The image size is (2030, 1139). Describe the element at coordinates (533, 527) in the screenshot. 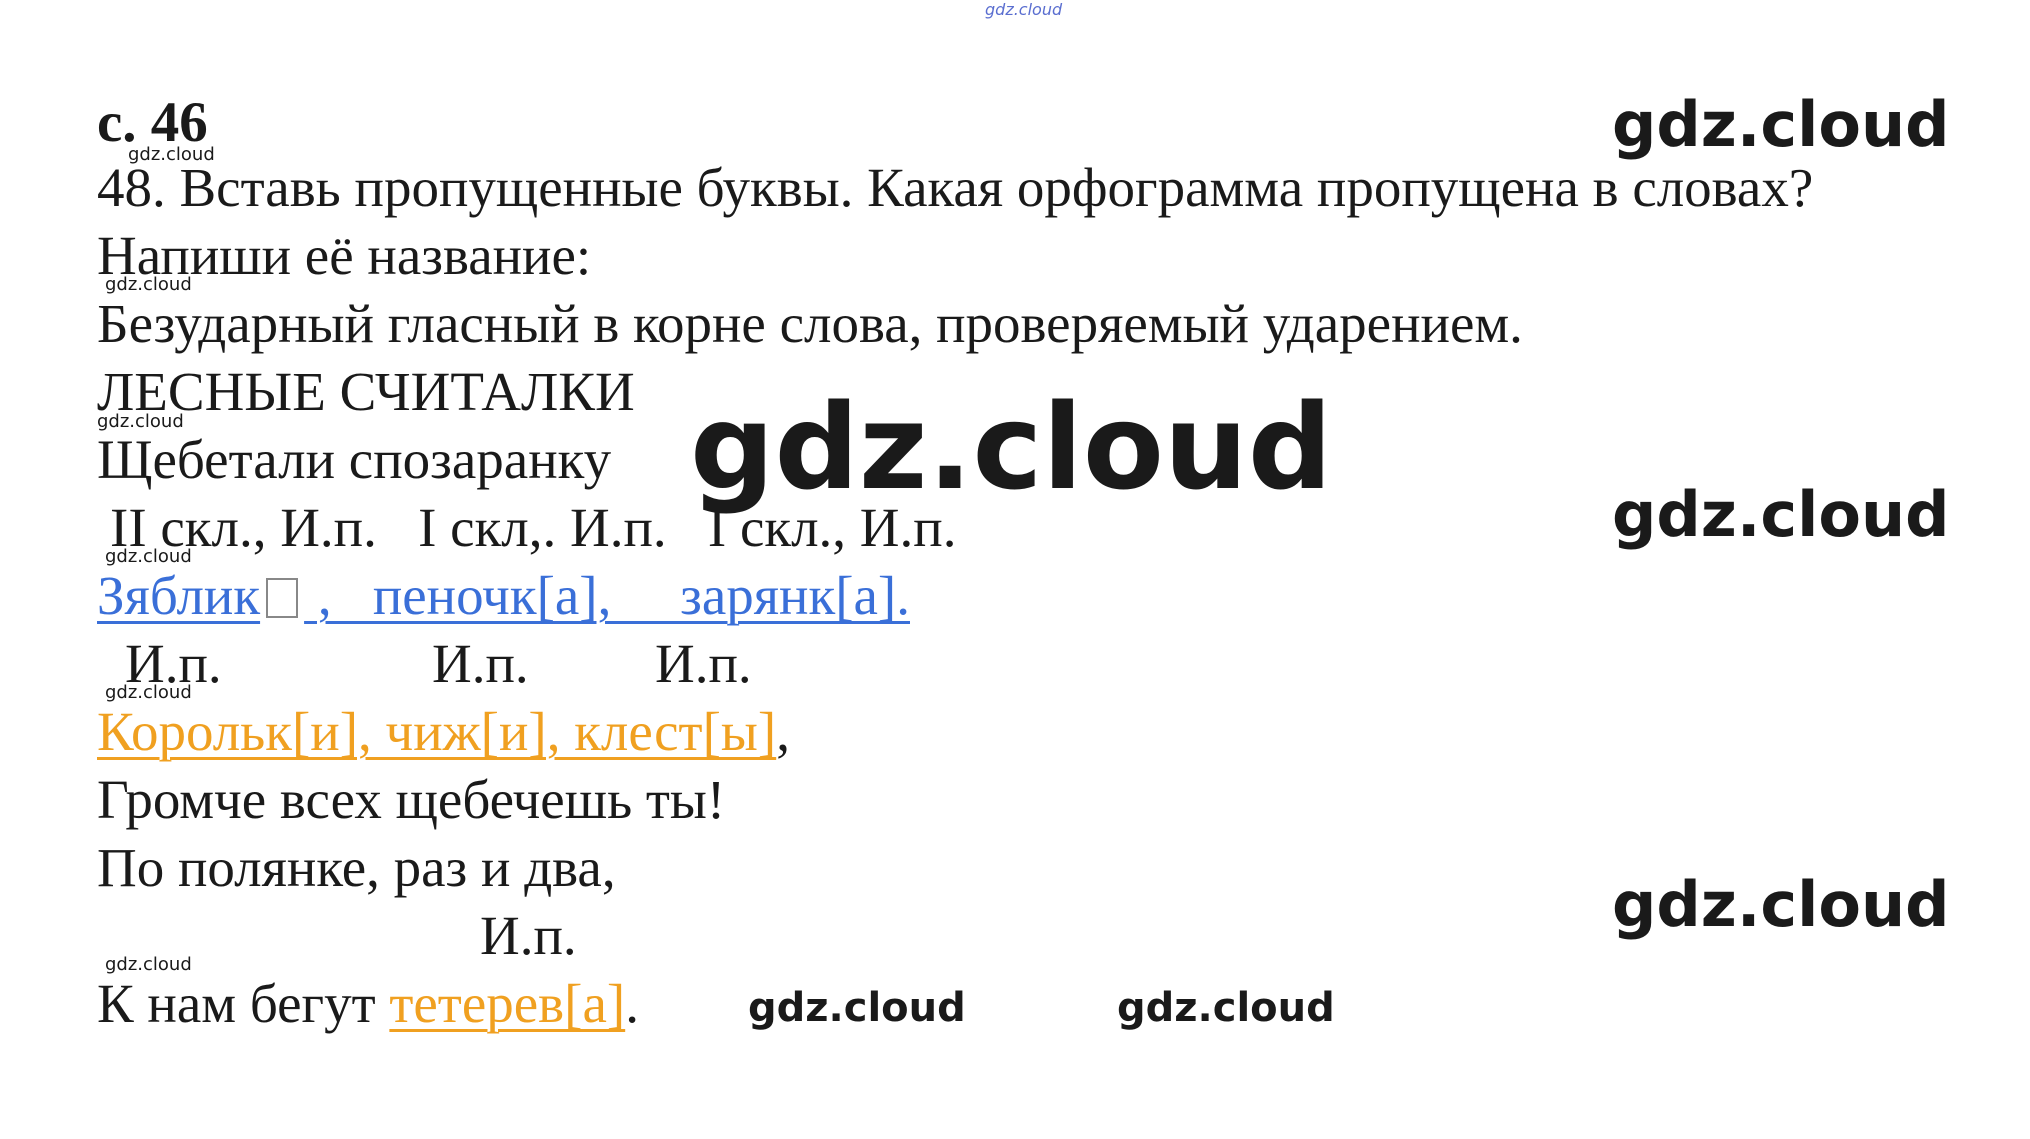

I see `annotation-line-1: II скл., И.п. I скл,. И.п. I скл., И.п.` at that location.